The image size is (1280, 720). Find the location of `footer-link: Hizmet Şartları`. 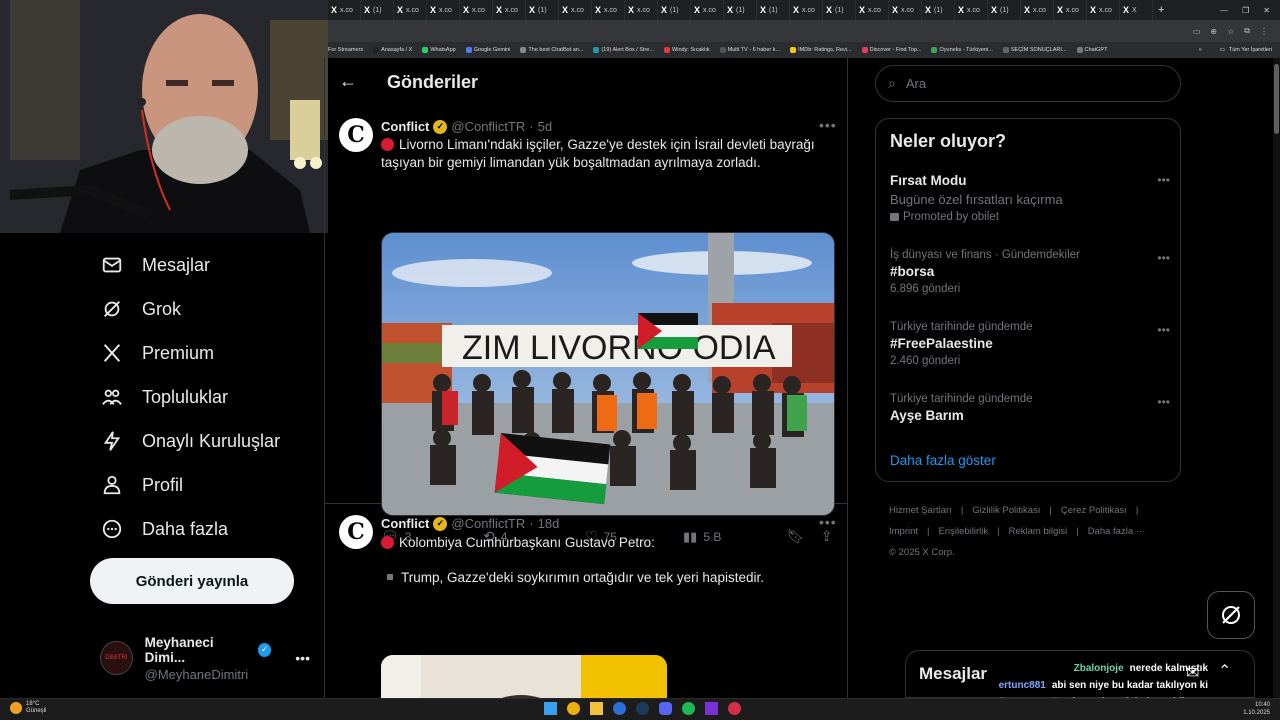

footer-link: Hizmet Şartları is located at coordinates (920, 510).